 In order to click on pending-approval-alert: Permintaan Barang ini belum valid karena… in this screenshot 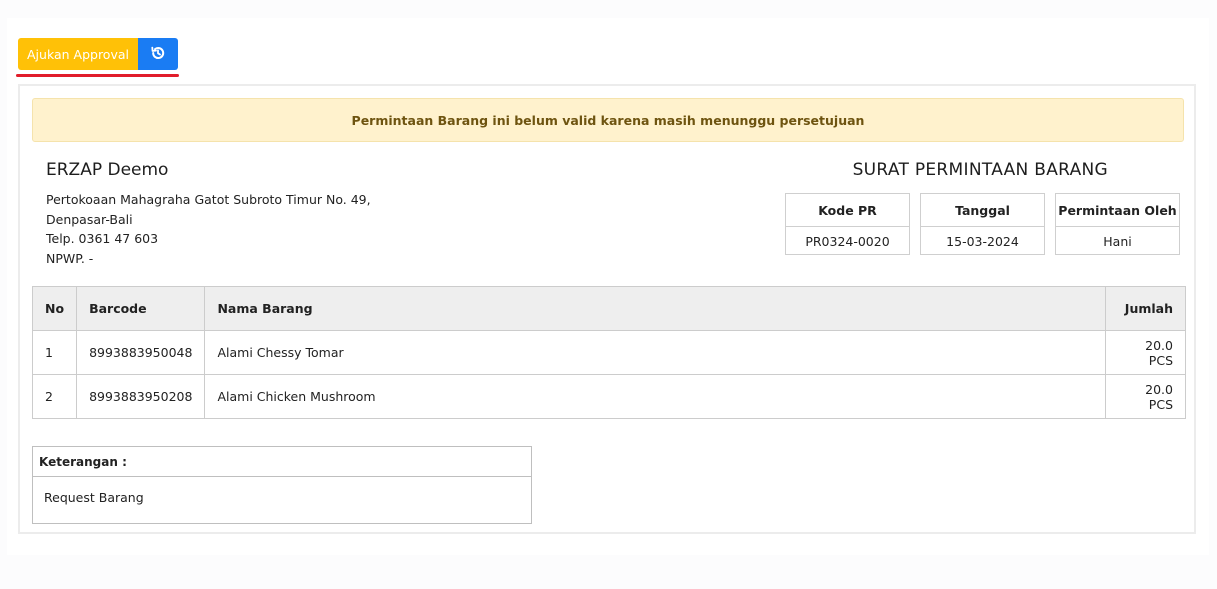, I will do `click(608, 120)`.